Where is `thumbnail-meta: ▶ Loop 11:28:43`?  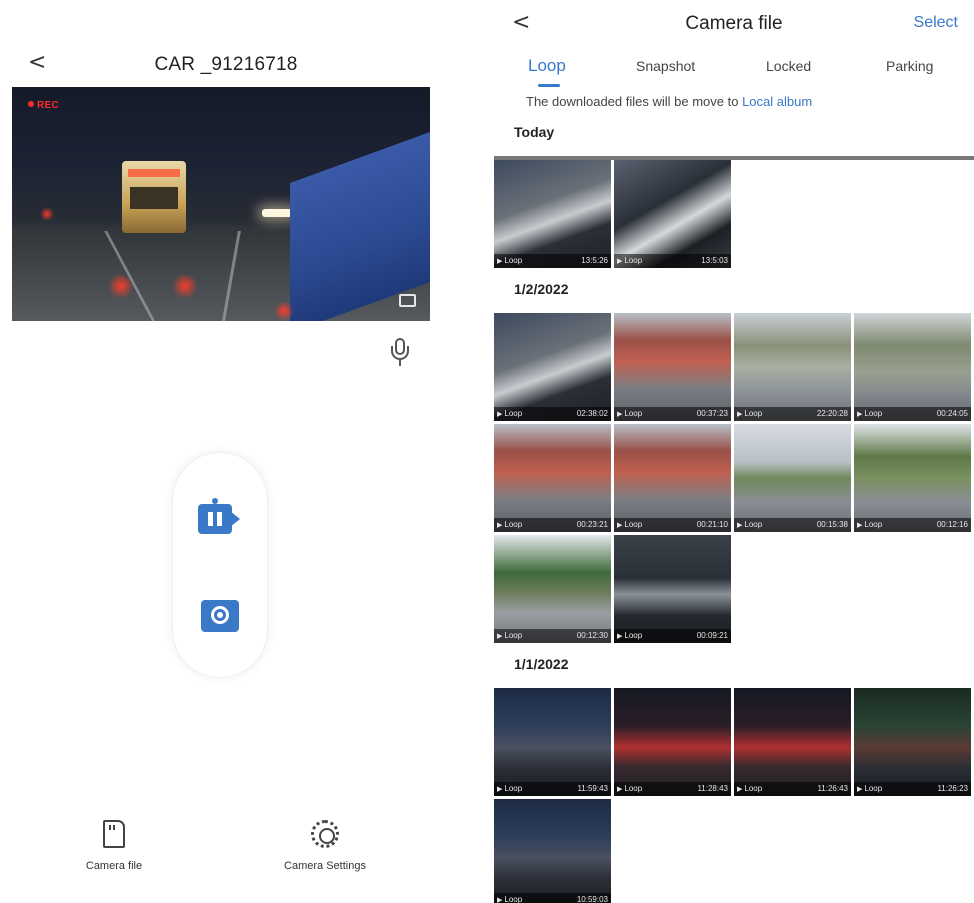 thumbnail-meta: ▶ Loop 11:28:43 is located at coordinates (672, 789).